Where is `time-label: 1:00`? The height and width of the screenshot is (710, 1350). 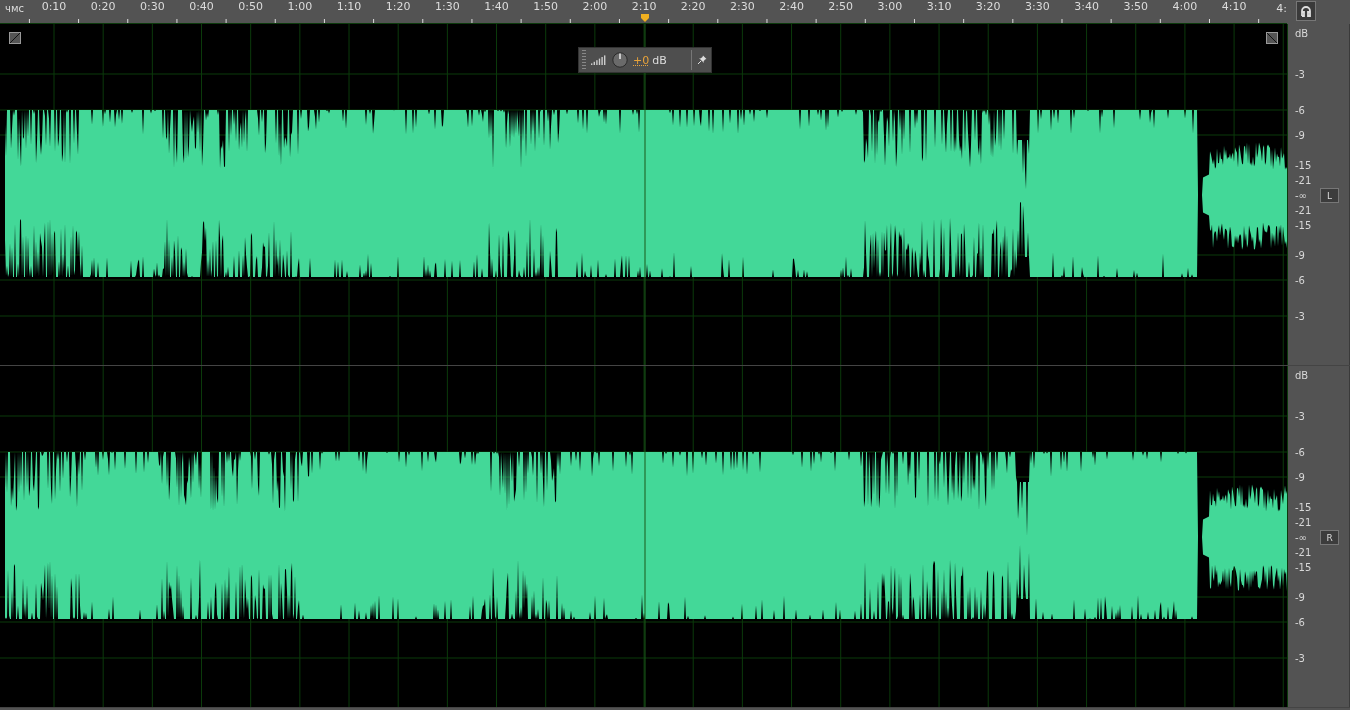
time-label: 1:00 is located at coordinates (300, 7).